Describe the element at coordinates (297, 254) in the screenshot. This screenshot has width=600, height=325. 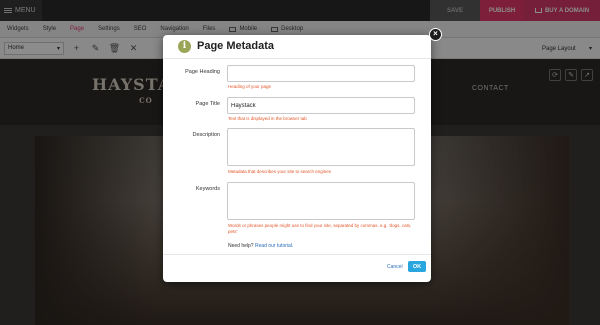
I see `dialog-footer-divider` at that location.